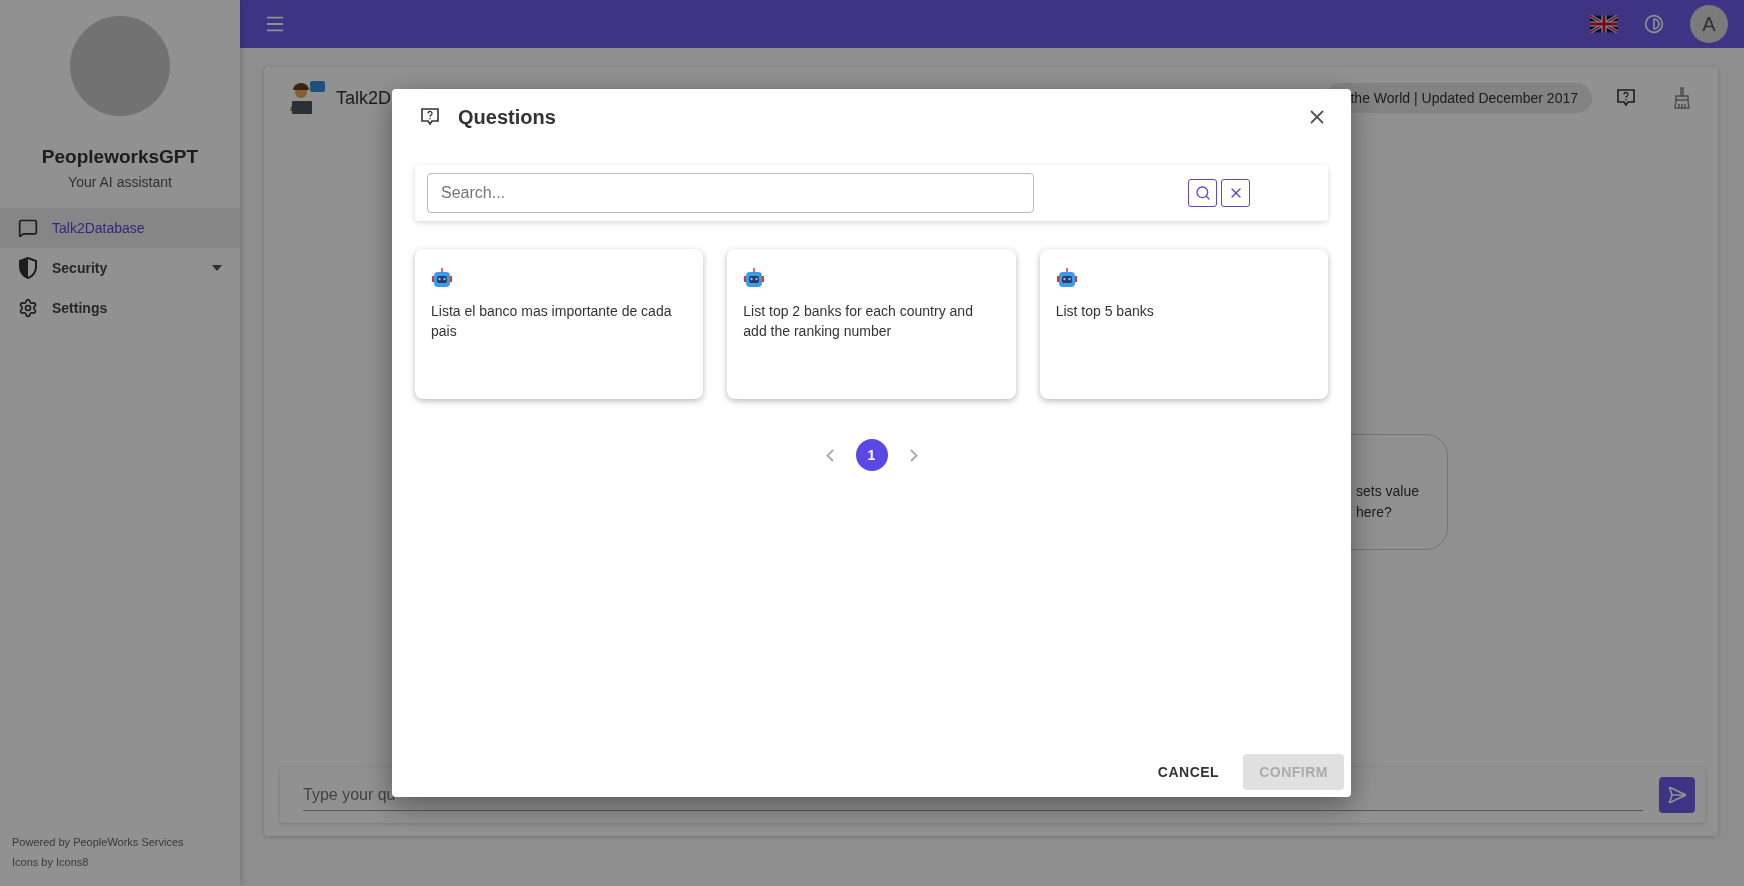 The width and height of the screenshot is (1744, 886). I want to click on search-button, so click(1202, 193).